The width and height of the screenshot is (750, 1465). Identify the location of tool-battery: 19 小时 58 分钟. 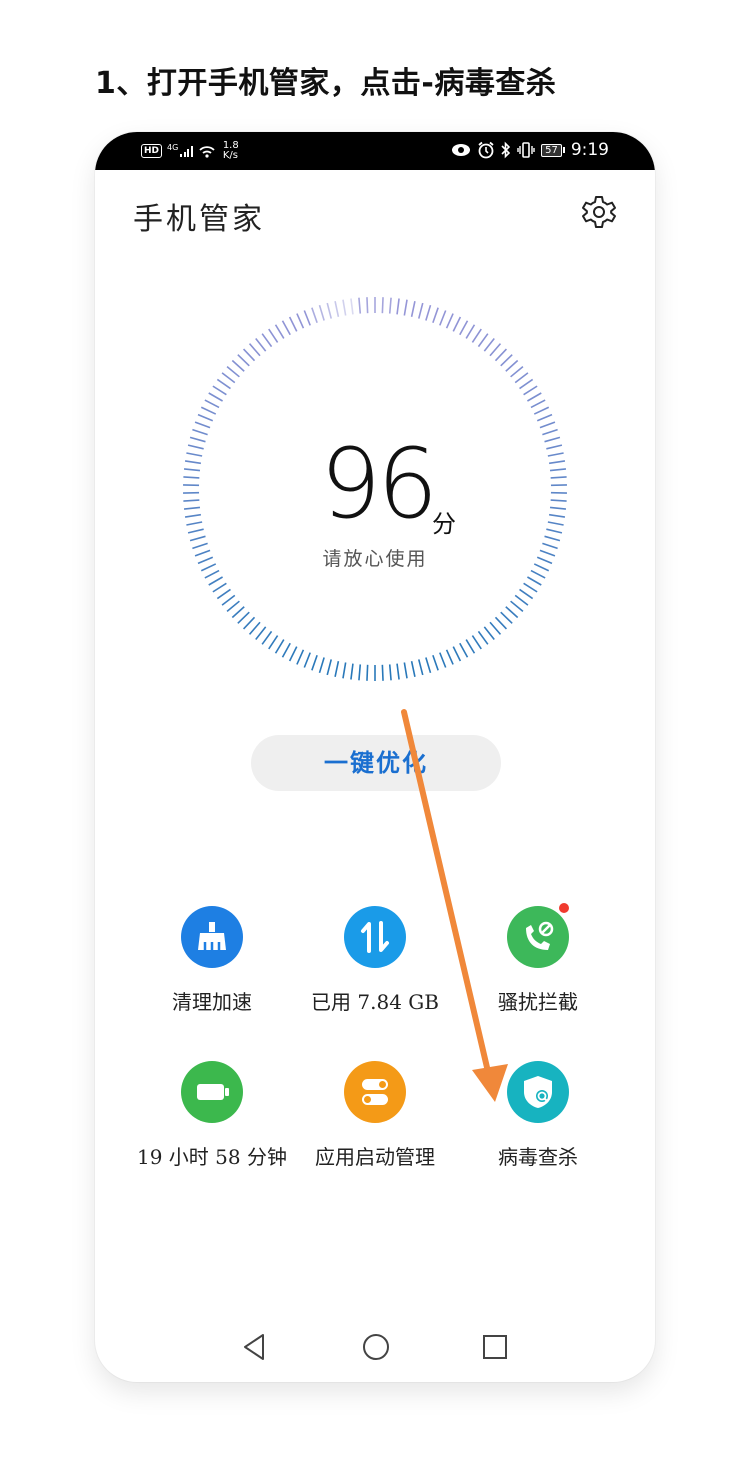
(212, 1116).